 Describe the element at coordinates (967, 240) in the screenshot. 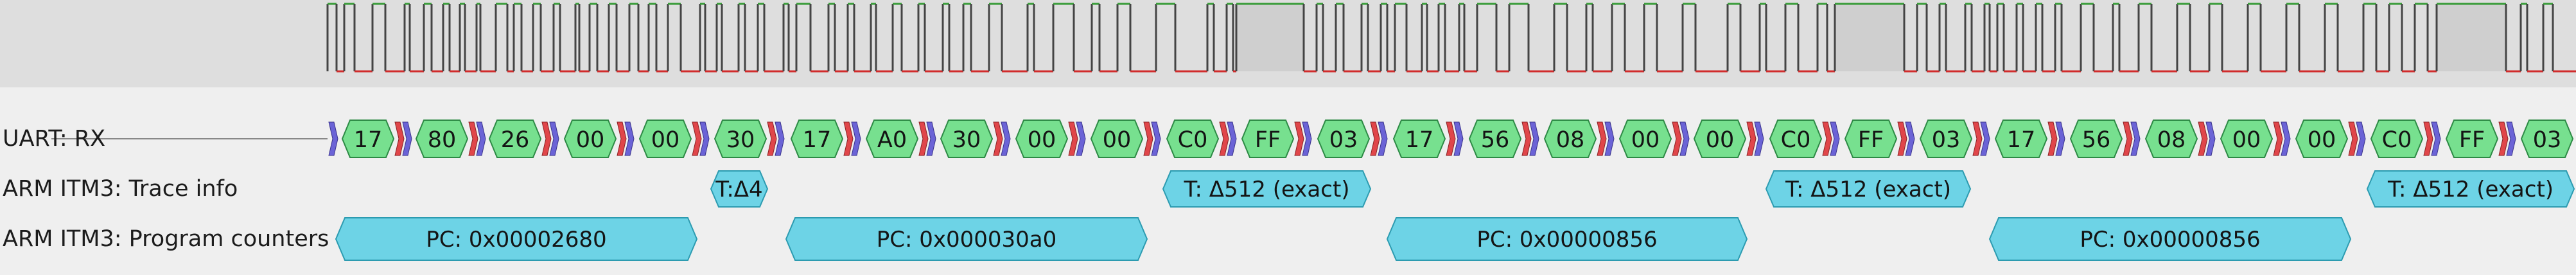

I see `program-counter-label: PC: 0x000030a0` at that location.